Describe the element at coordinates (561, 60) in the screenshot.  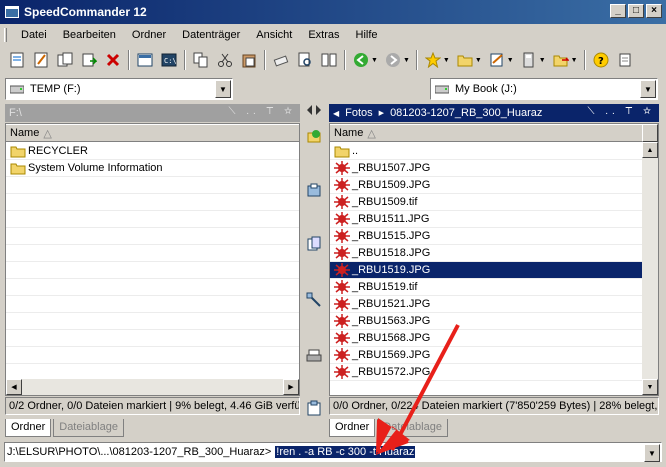
I see `open-folder-icon` at that location.